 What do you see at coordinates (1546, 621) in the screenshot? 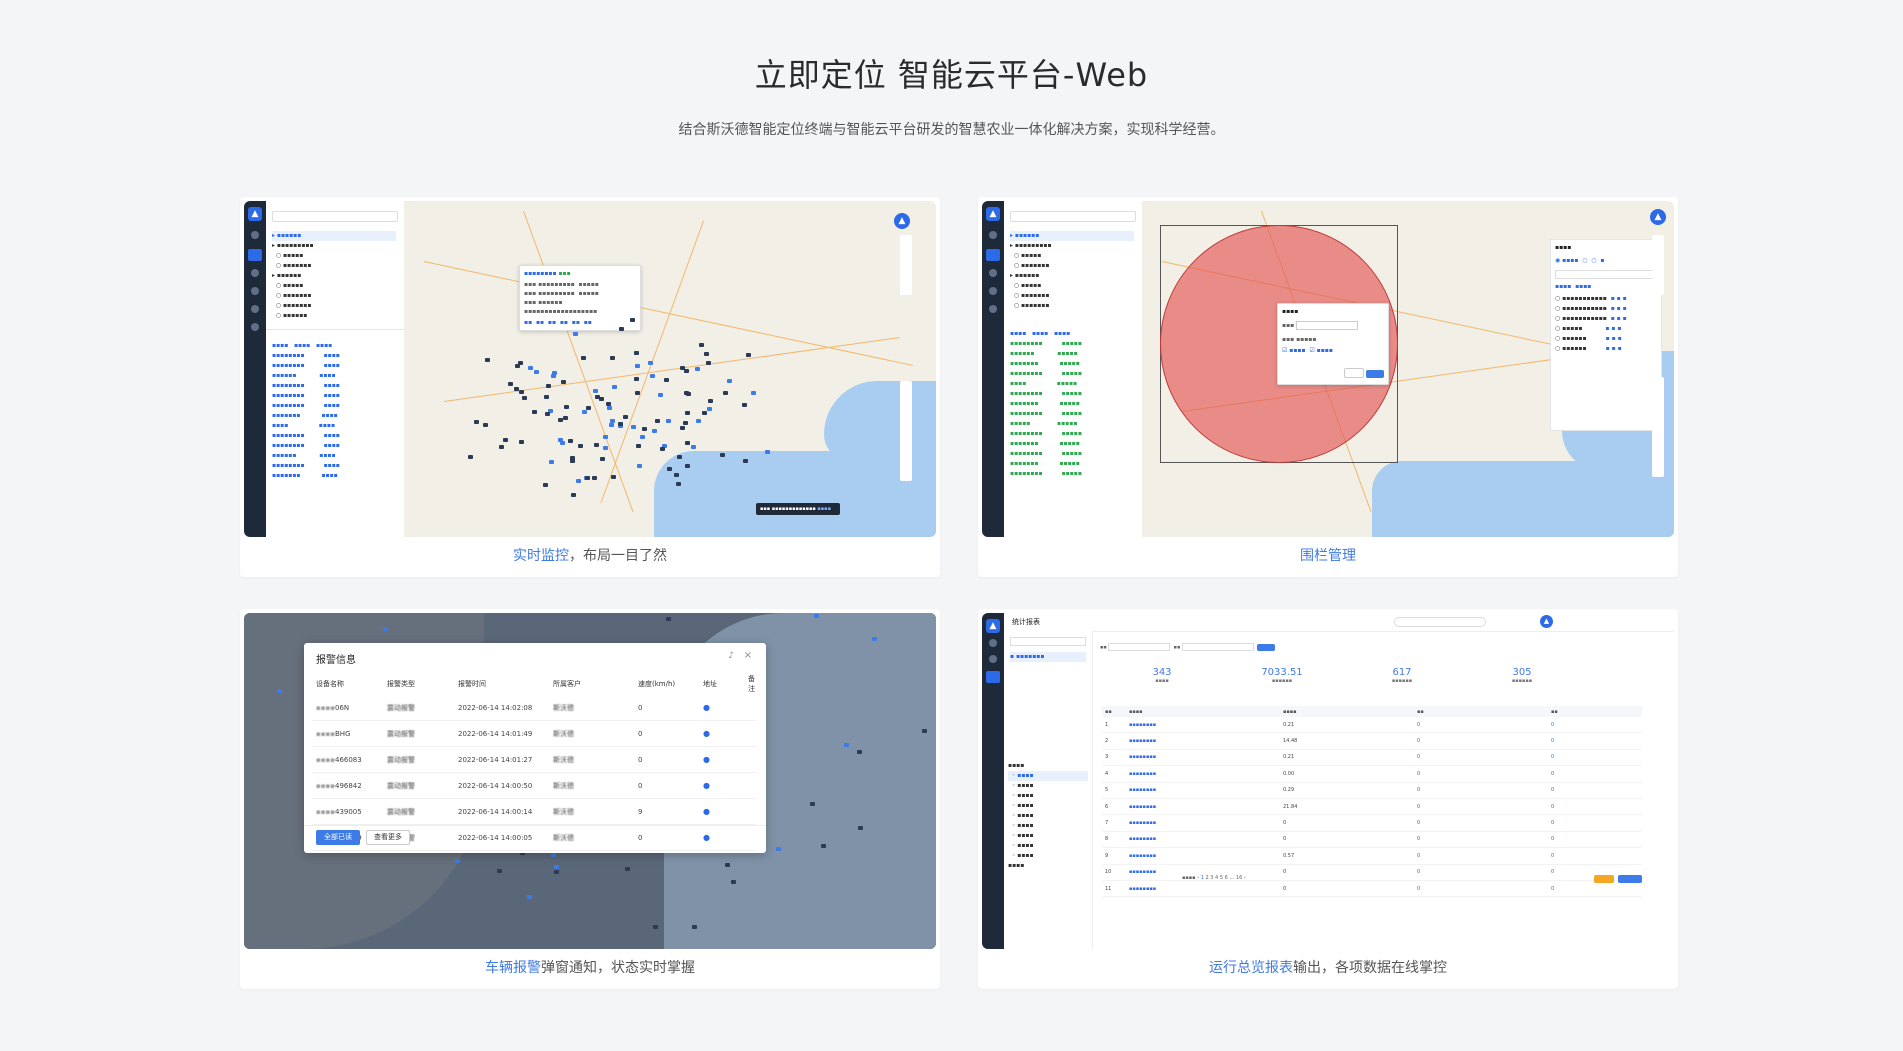
I see `user-avatar: ▲` at bounding box center [1546, 621].